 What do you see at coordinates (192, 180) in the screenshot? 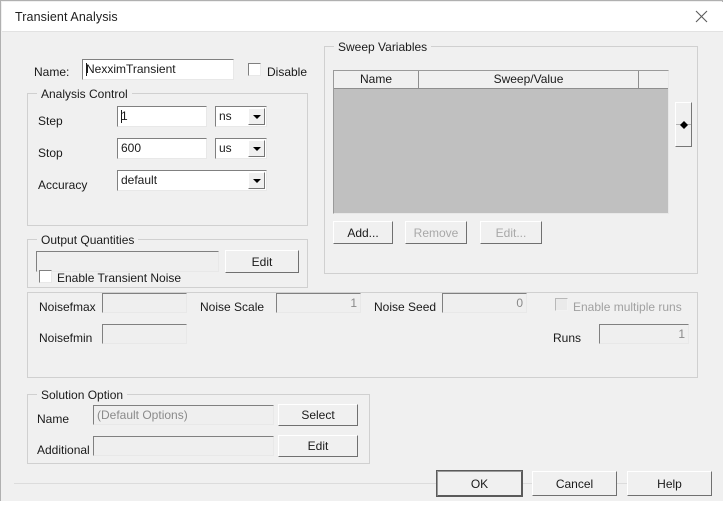
I see `accuracy-combo: default` at bounding box center [192, 180].